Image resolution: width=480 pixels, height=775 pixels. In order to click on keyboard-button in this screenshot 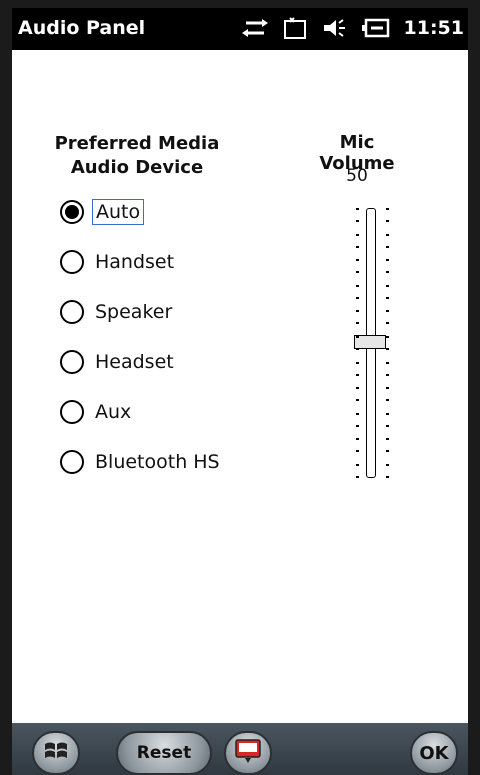, I will do `click(248, 753)`.